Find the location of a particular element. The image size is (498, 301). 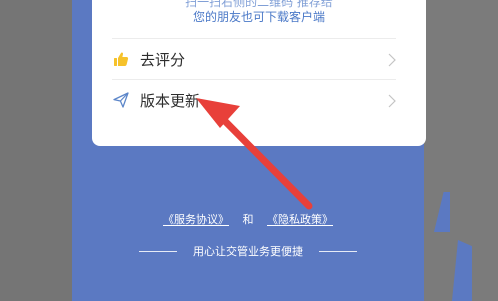

share-text: 您的朋友也可下载客户端 is located at coordinates (258, 17).